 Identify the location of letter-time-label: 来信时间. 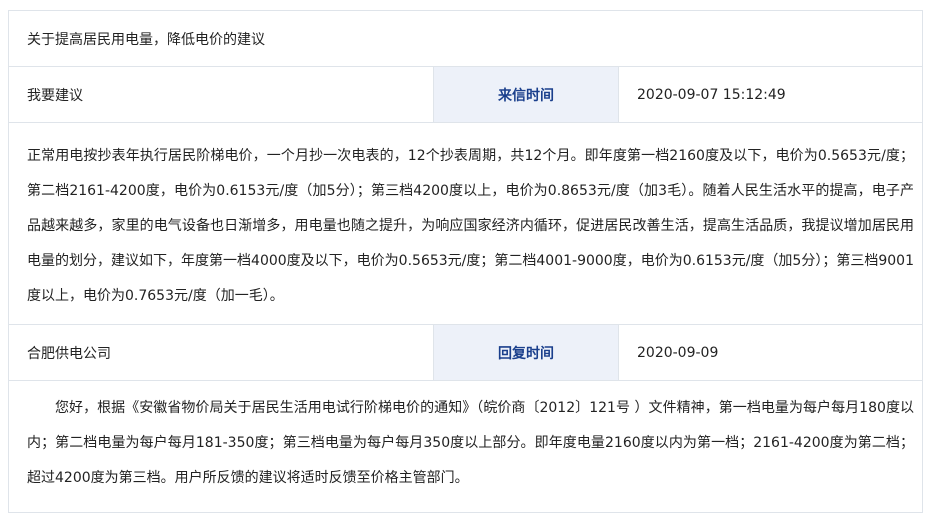
(526, 94).